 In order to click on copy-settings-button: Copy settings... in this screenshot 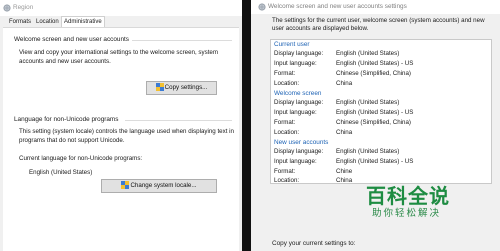, I will do `click(181, 88)`.